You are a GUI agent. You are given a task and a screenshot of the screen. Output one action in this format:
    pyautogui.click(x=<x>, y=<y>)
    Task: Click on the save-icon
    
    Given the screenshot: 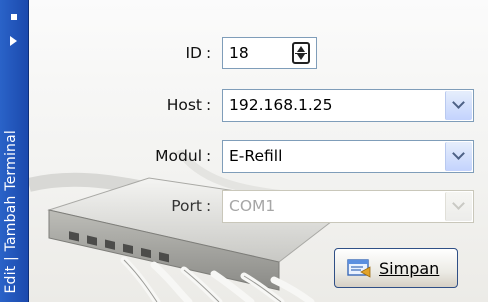 What is the action you would take?
    pyautogui.click(x=359, y=268)
    